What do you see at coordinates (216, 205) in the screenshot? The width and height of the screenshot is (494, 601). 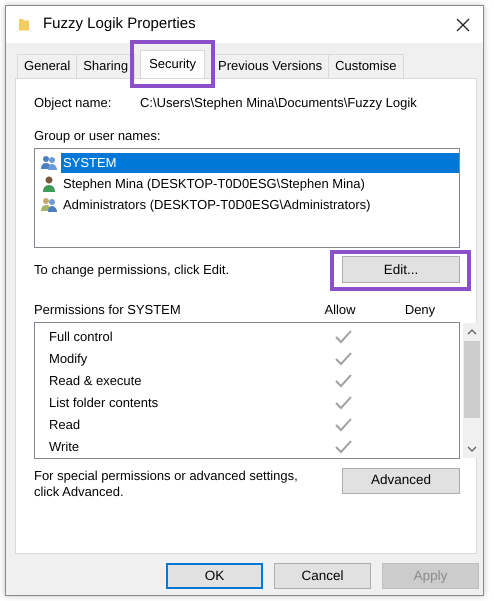 I see `group-list-item: Administrators (DESKTOP-T0D0ESG\Administrators)` at bounding box center [216, 205].